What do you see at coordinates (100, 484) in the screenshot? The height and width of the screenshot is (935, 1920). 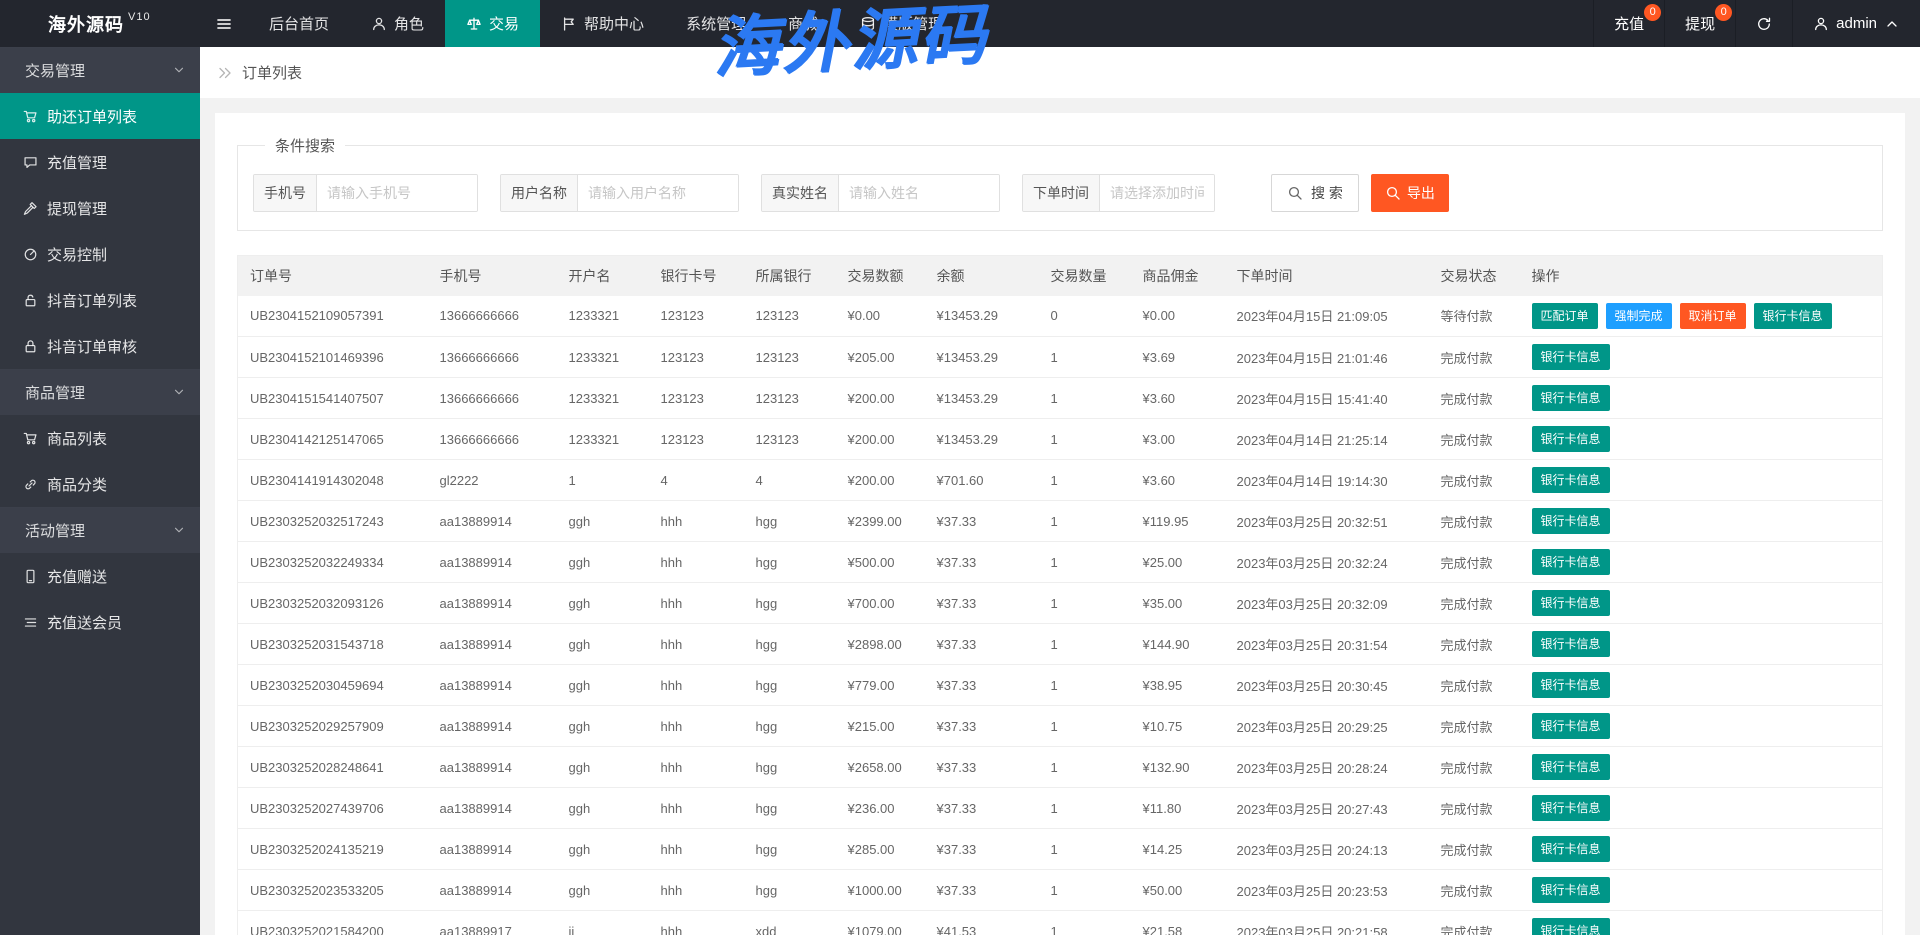 I see `sidebar-item-goods-category: 商品分类` at bounding box center [100, 484].